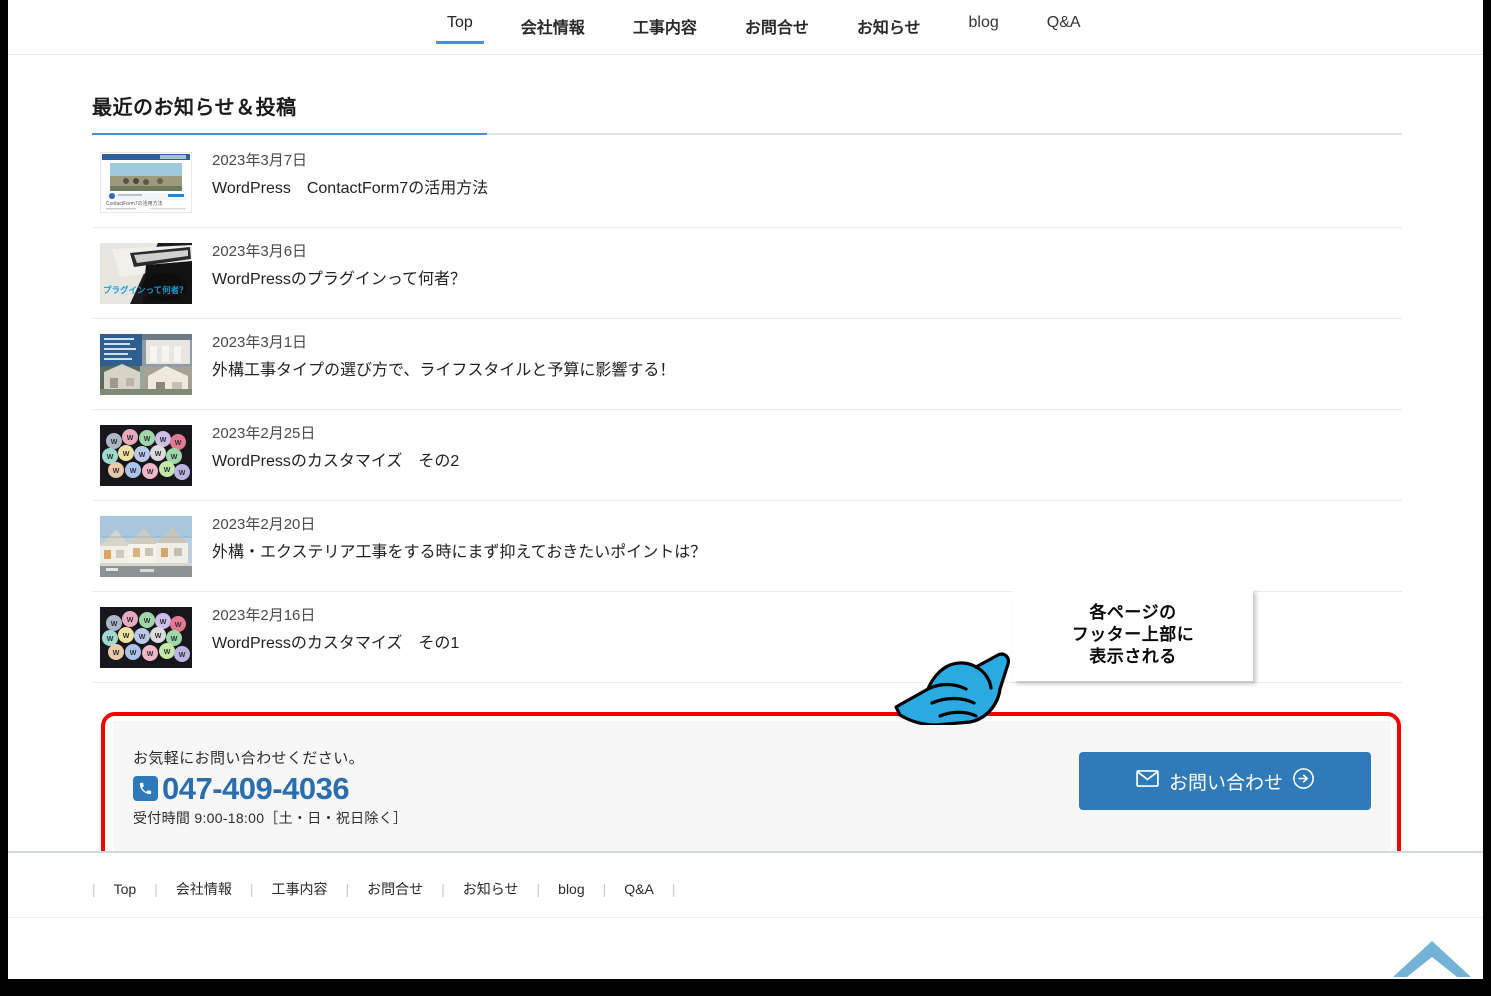  I want to click on section-header: 最近のお知らせ＆投稿, so click(747, 113).